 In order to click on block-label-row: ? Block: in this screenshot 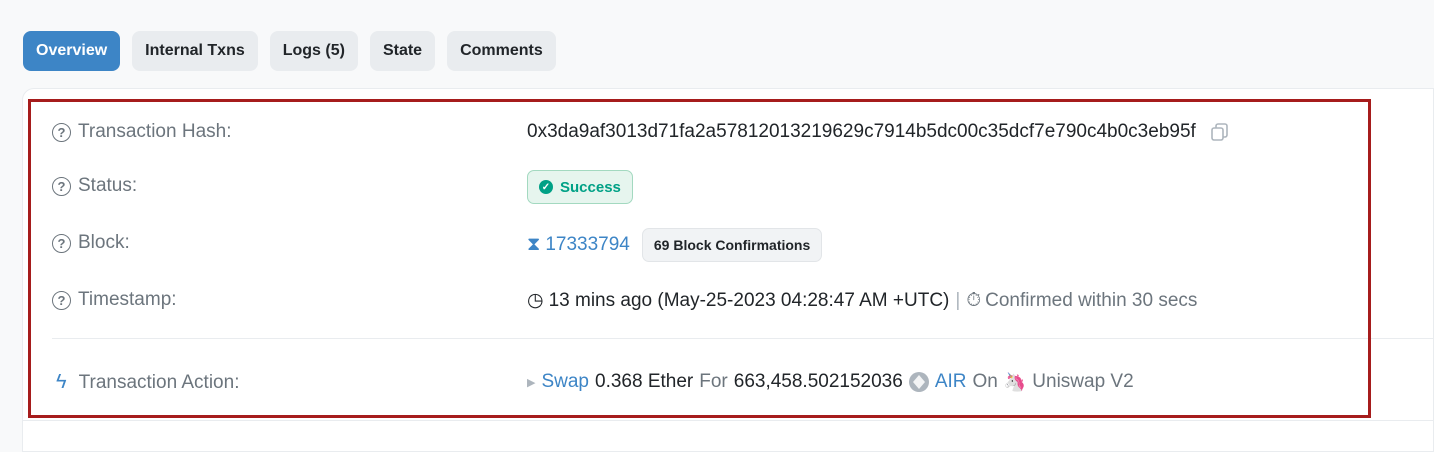, I will do `click(91, 243)`.